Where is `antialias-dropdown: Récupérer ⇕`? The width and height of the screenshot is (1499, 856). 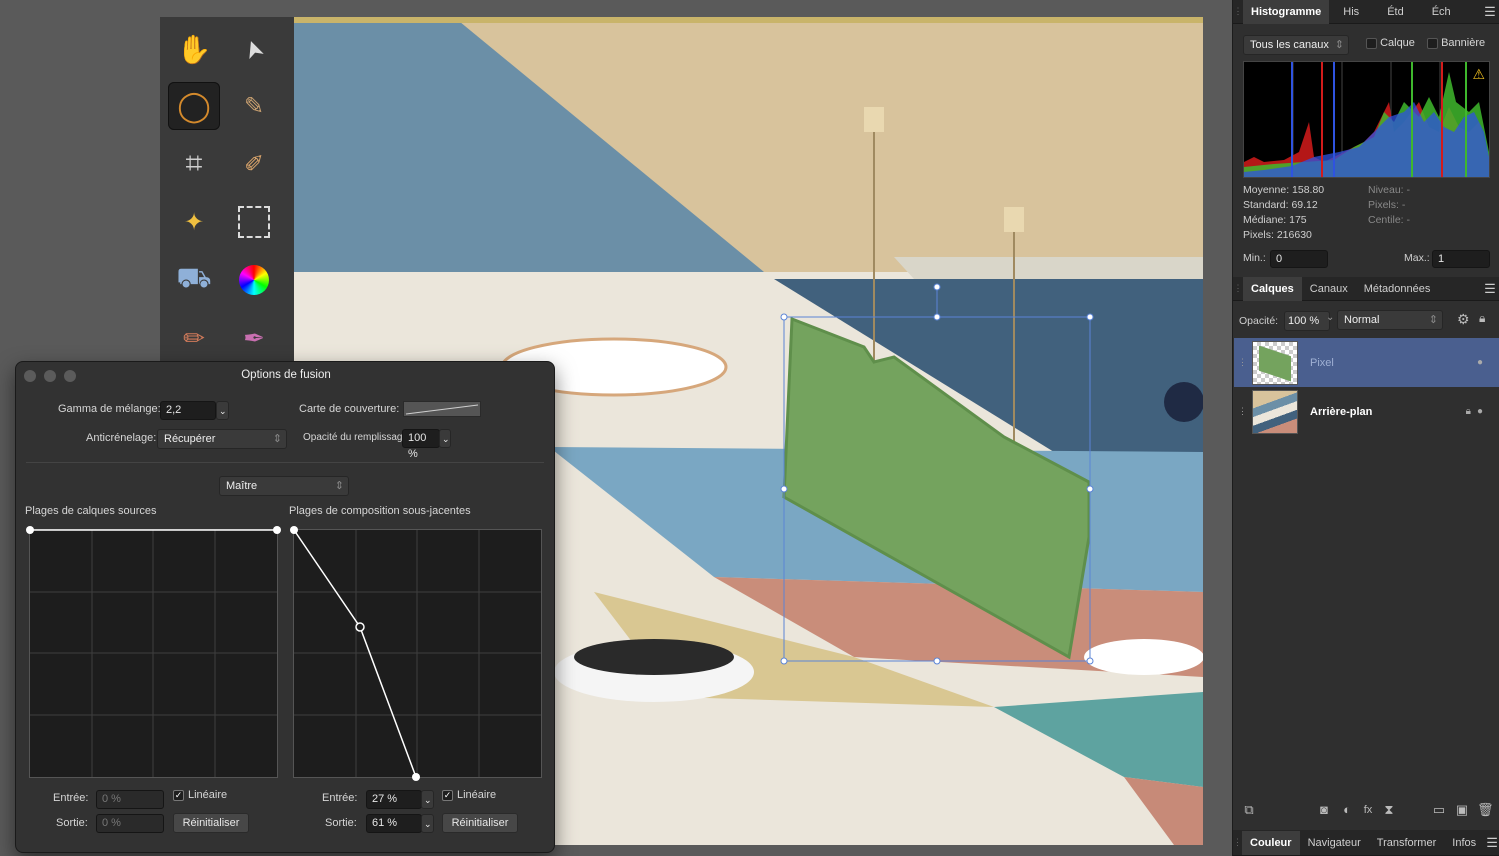 antialias-dropdown: Récupérer ⇕ is located at coordinates (222, 439).